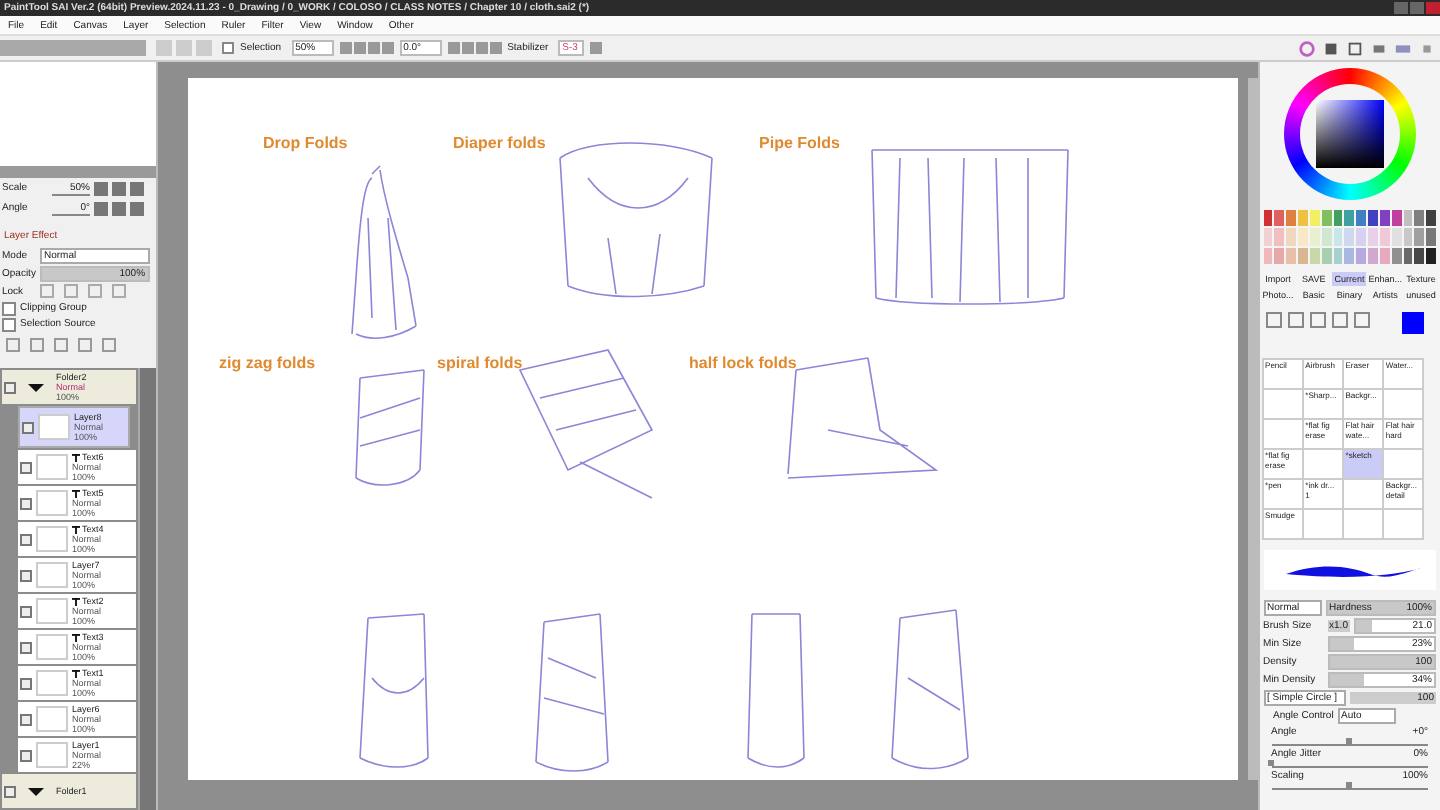 The width and height of the screenshot is (1440, 810). What do you see at coordinates (267, 363) in the screenshot?
I see `canvas-label: zig zag folds` at bounding box center [267, 363].